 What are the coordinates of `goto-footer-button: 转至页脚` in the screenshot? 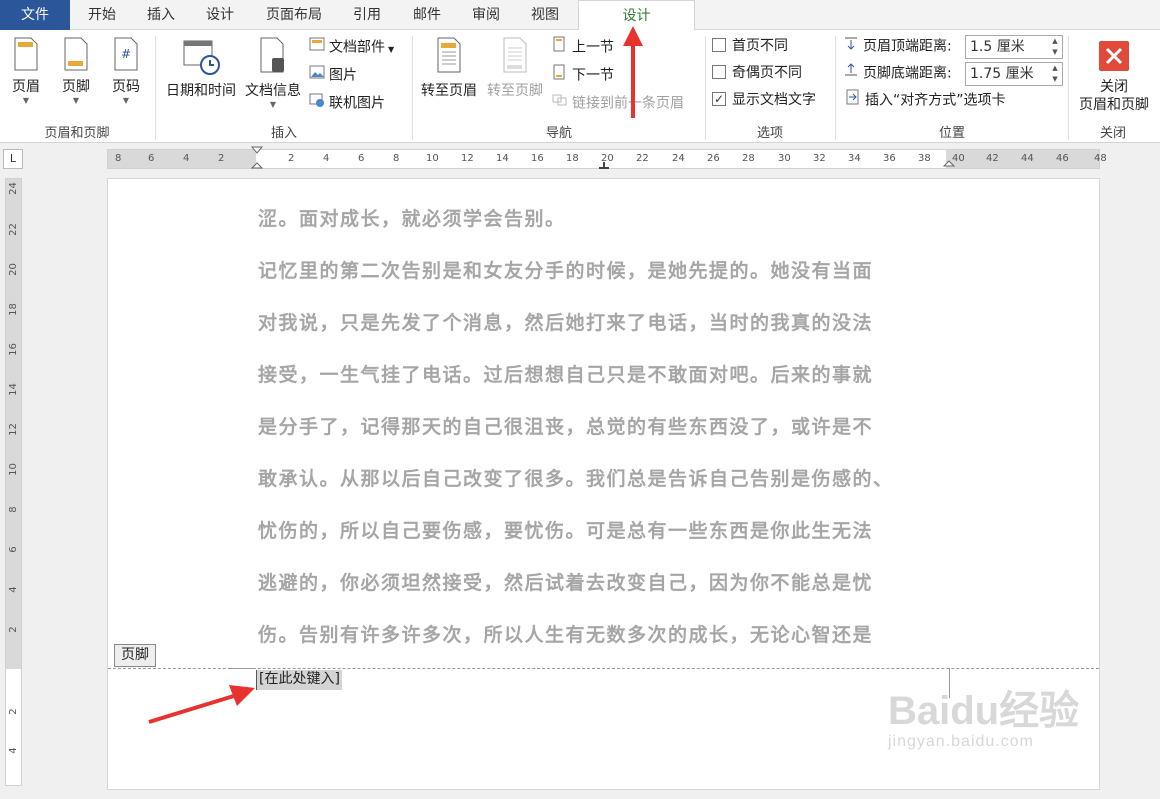 It's located at (515, 68).